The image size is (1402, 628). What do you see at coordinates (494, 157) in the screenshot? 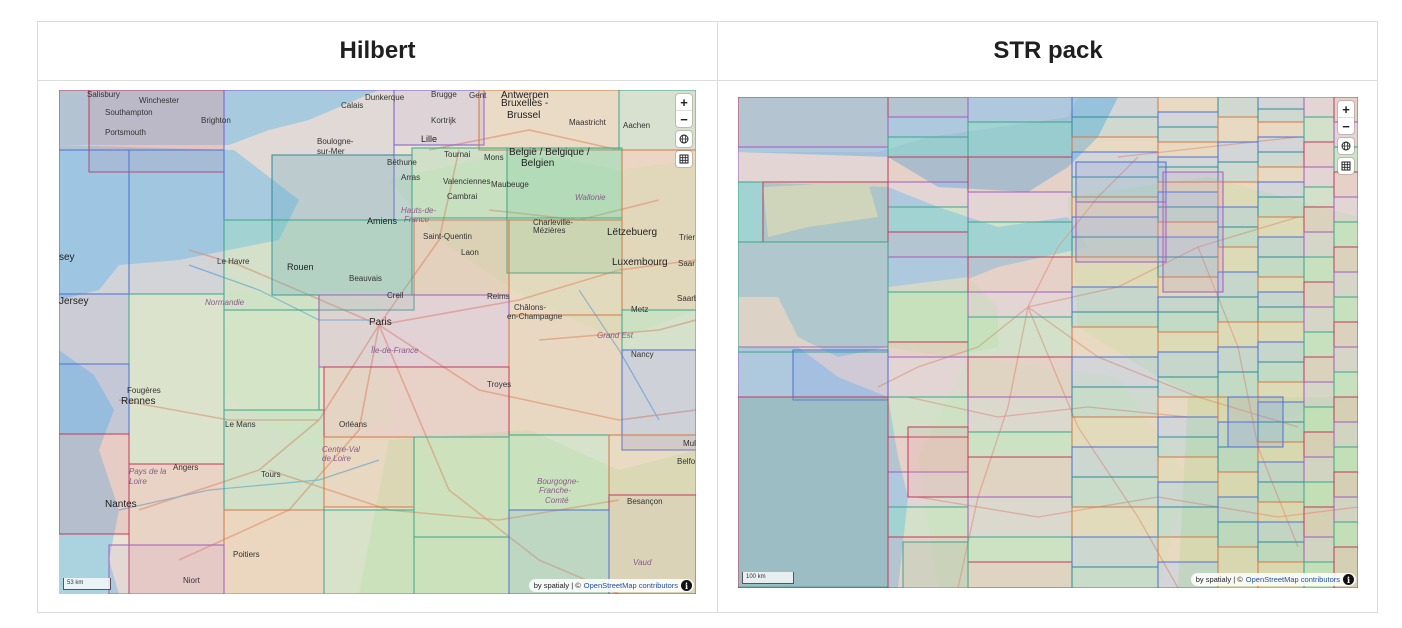
I see `map-label: Mons` at bounding box center [494, 157].